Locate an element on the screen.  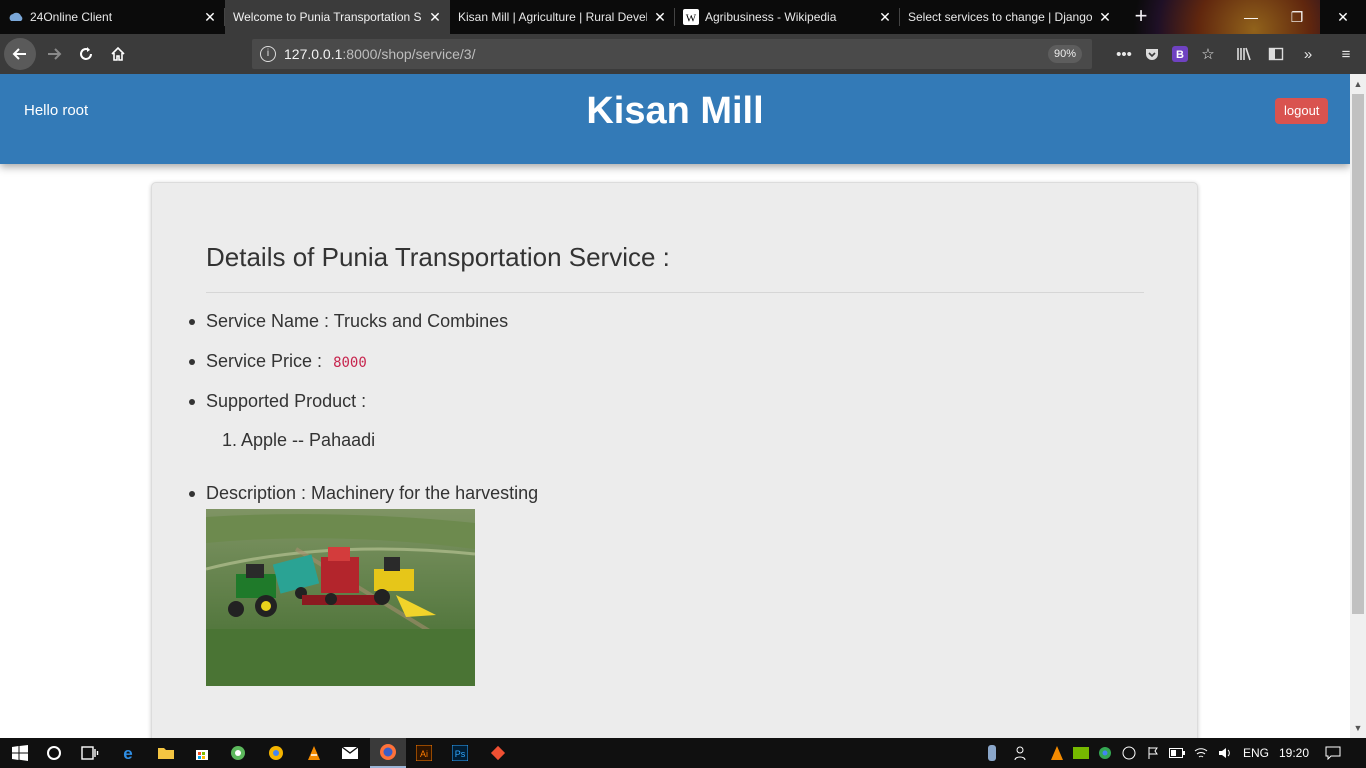
tab-django-services: Select services to change | Django s ✕ is located at coordinates (1010, 17).